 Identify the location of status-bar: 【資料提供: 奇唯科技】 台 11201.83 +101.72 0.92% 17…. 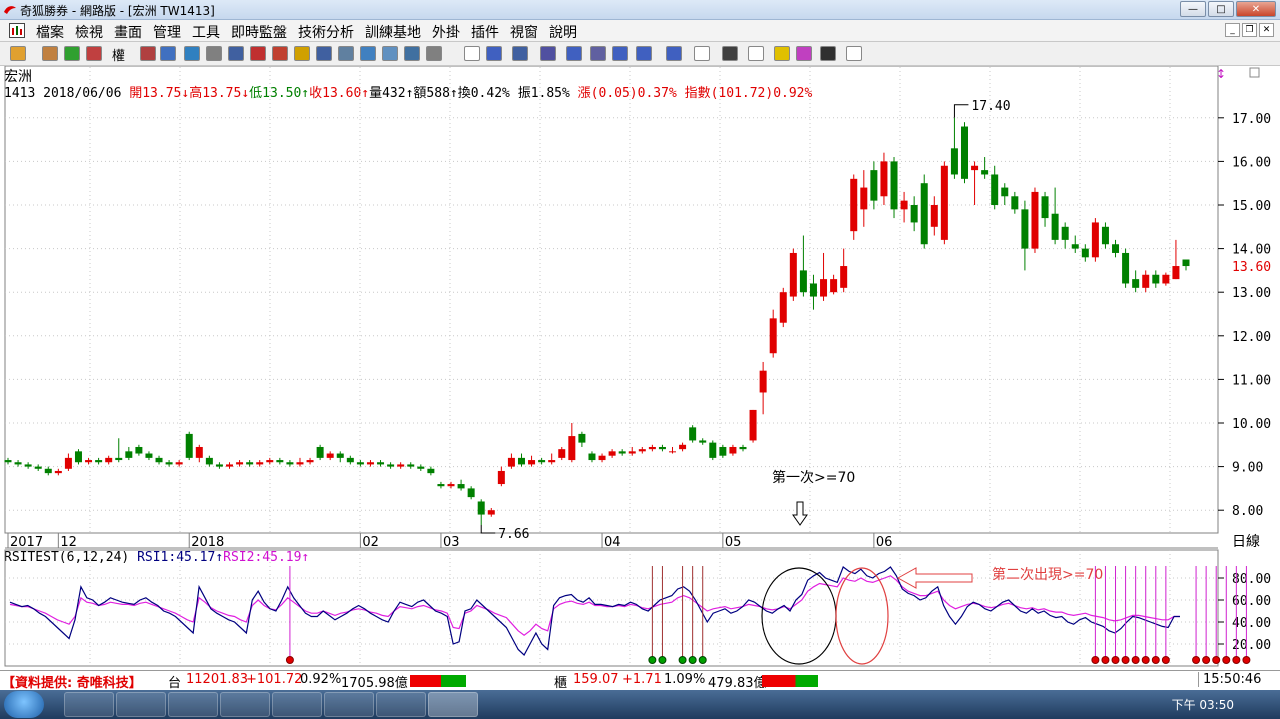
(640, 680).